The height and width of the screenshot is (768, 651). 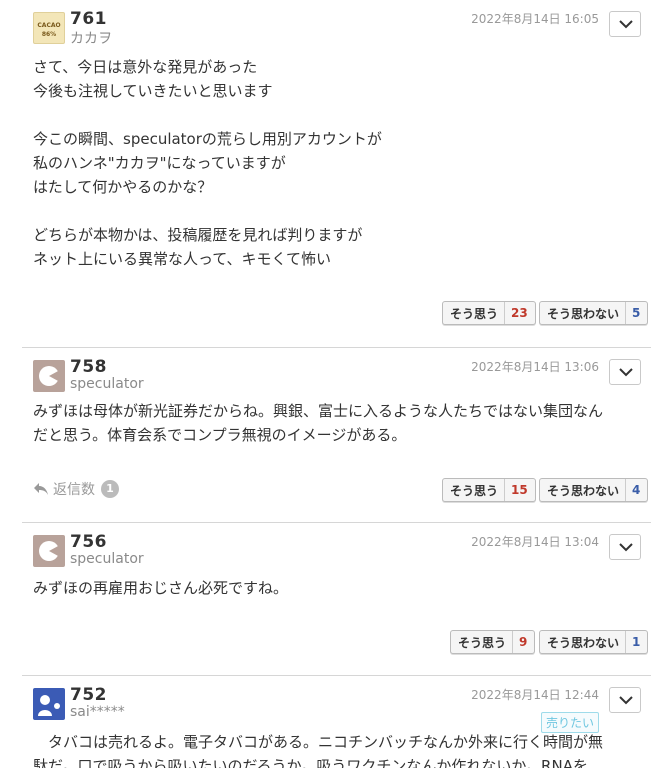 I want to click on comment-number: 761, so click(x=88, y=19).